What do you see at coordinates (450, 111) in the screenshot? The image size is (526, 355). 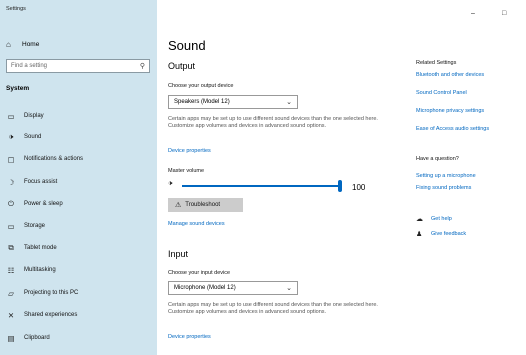 I see `related-link-microphone-privacy: Microphone privacy settings` at bounding box center [450, 111].